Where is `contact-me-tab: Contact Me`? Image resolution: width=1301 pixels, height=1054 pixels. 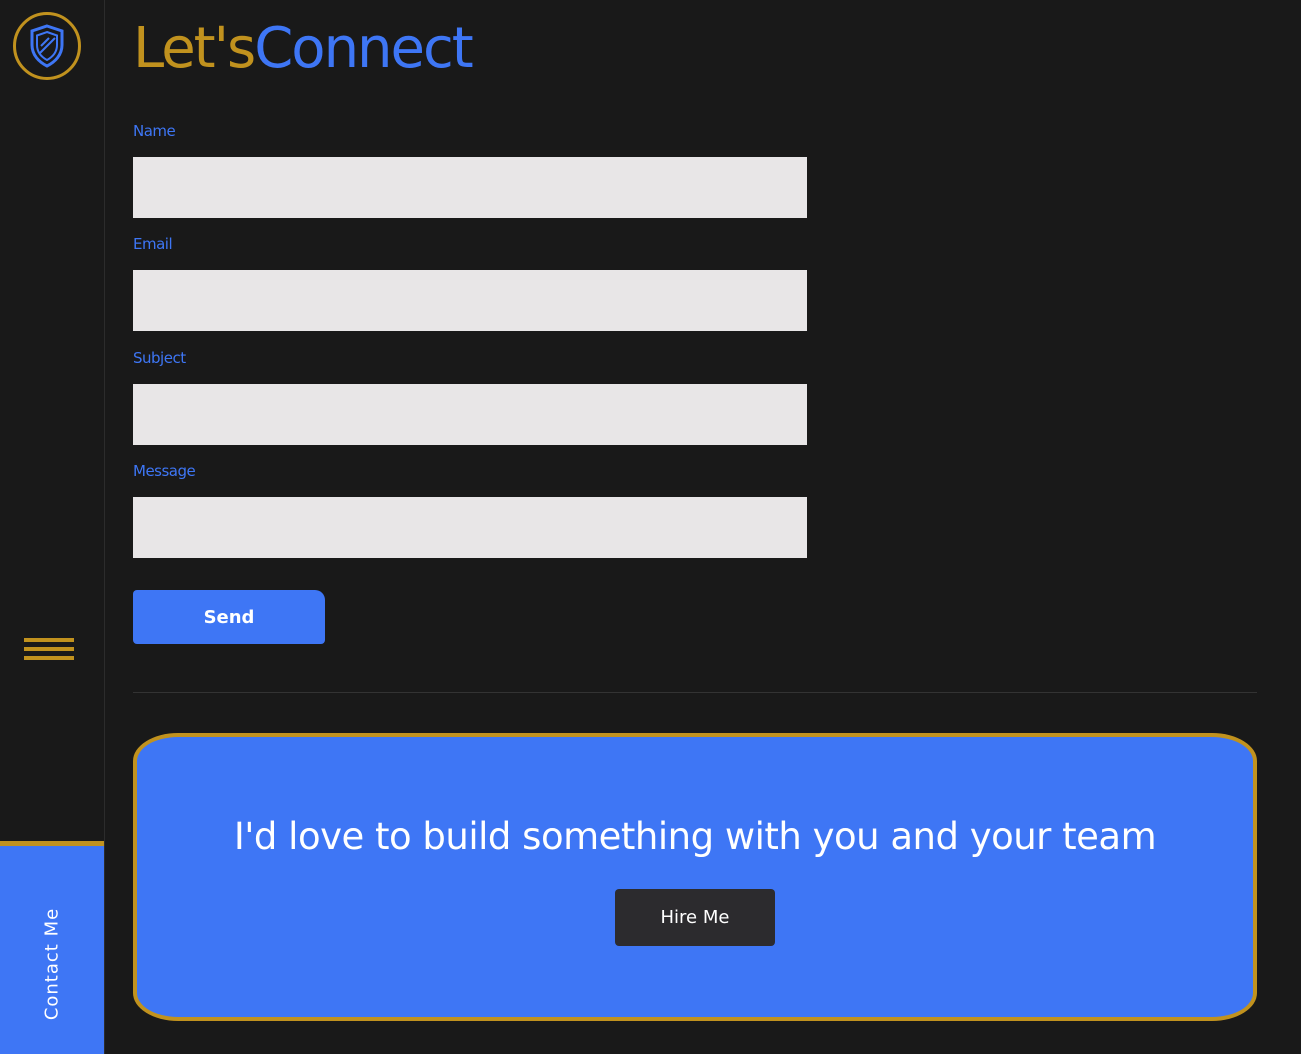 contact-me-tab: Contact Me is located at coordinates (52, 947).